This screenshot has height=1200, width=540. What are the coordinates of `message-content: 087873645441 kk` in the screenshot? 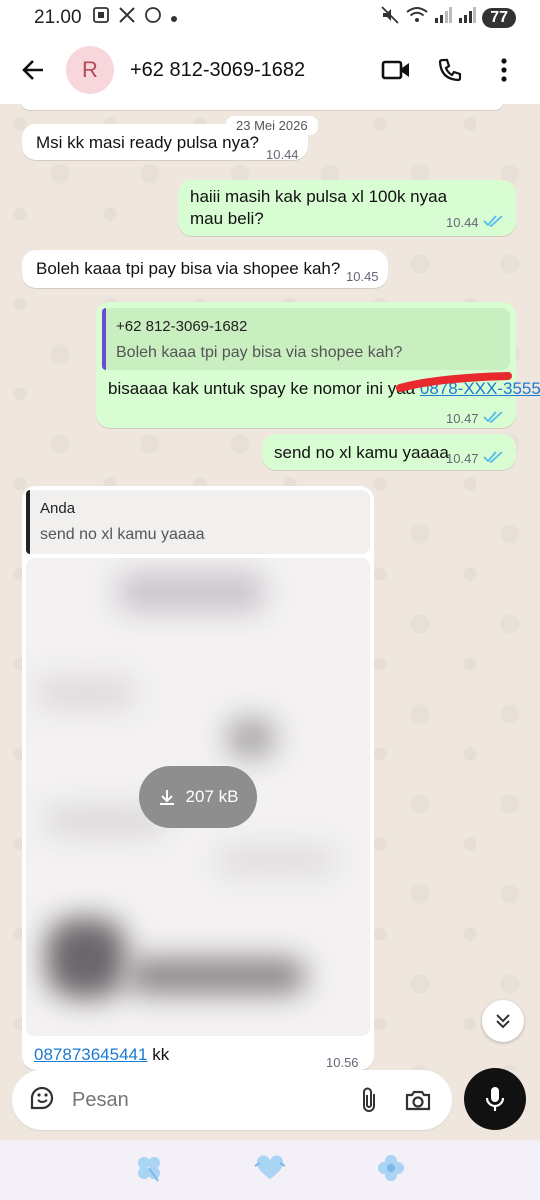 It's located at (101, 1055).